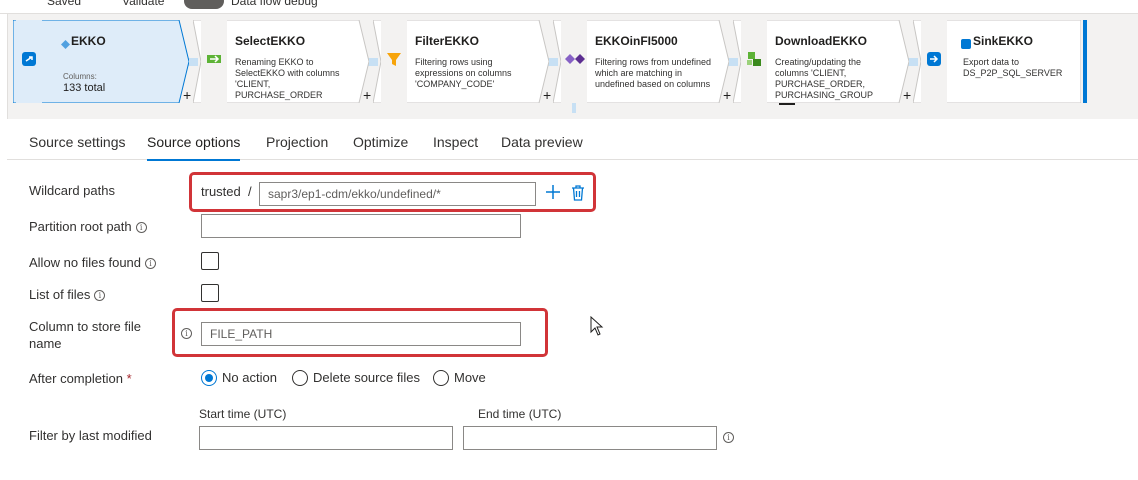 The height and width of the screenshot is (480, 1138). Describe the element at coordinates (194, 147) in the screenshot. I see `tab-source-options: Source options` at that location.